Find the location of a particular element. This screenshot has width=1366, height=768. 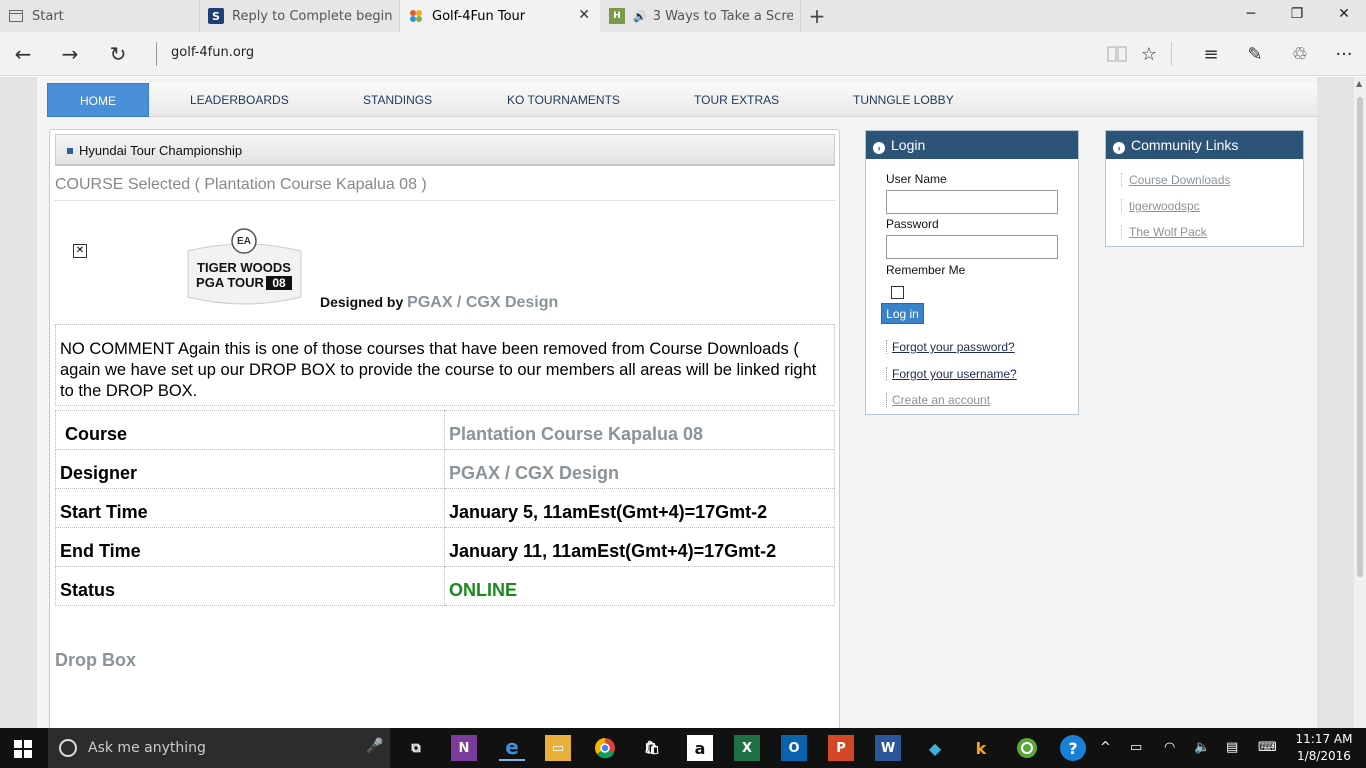

status-key: Status is located at coordinates (250, 586).